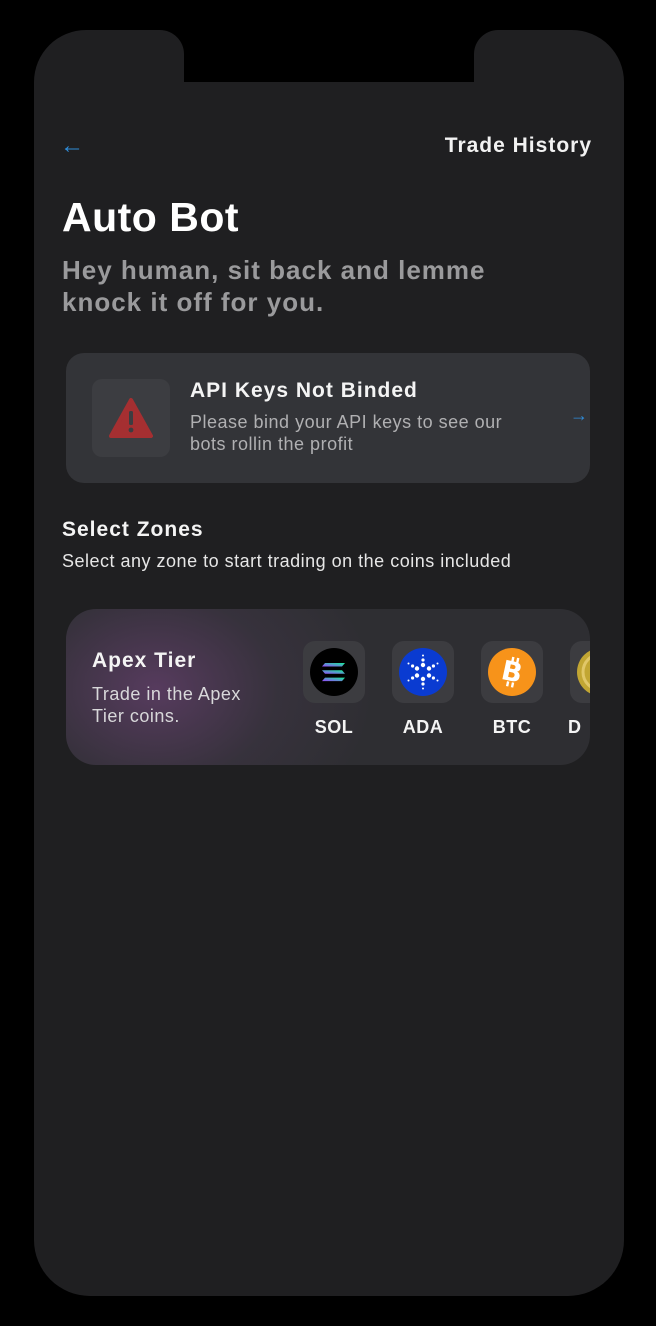 Image resolution: width=656 pixels, height=1326 pixels. Describe the element at coordinates (423, 727) in the screenshot. I see `coin-symbol: ADA` at that location.